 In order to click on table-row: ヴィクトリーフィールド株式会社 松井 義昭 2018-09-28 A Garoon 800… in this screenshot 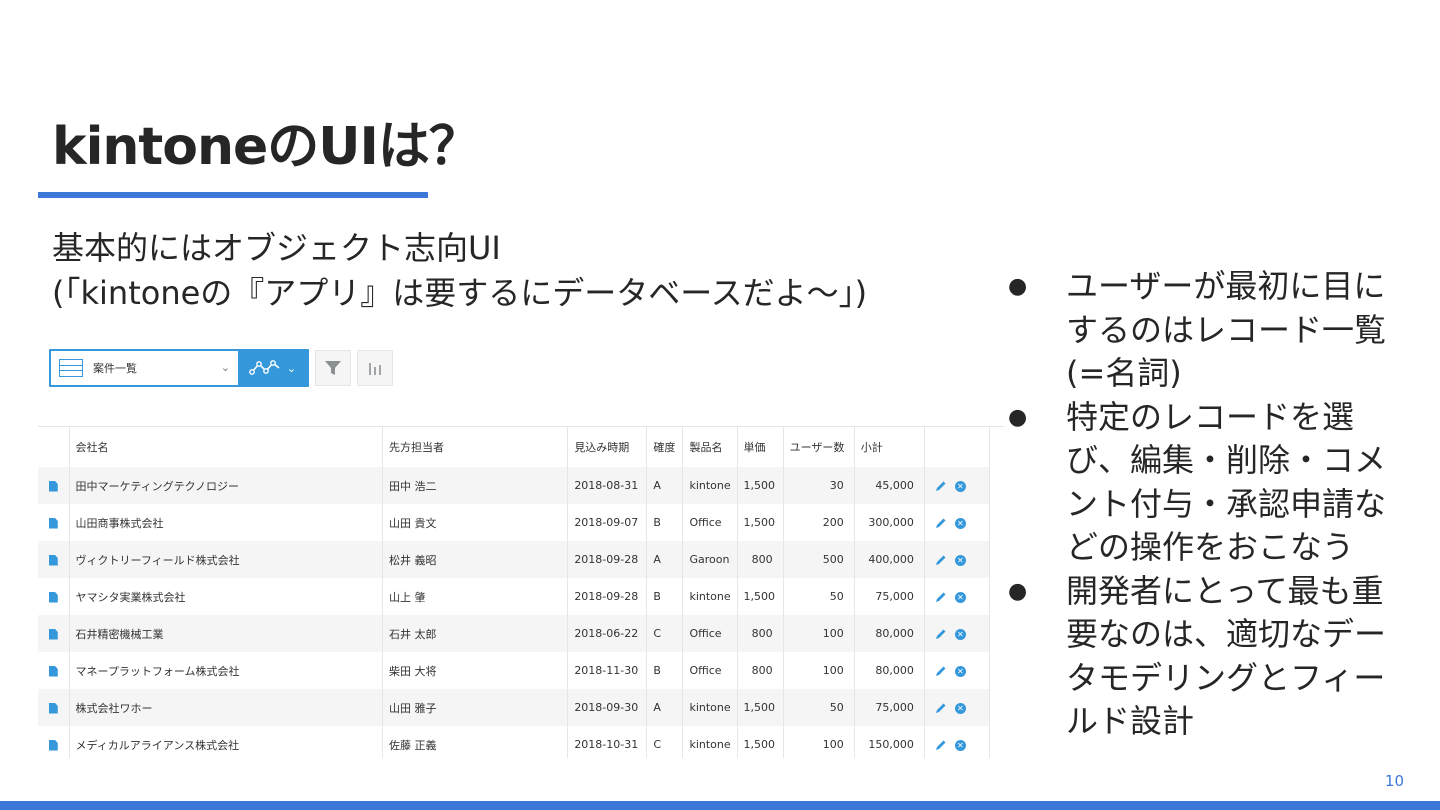, I will do `click(514, 559)`.